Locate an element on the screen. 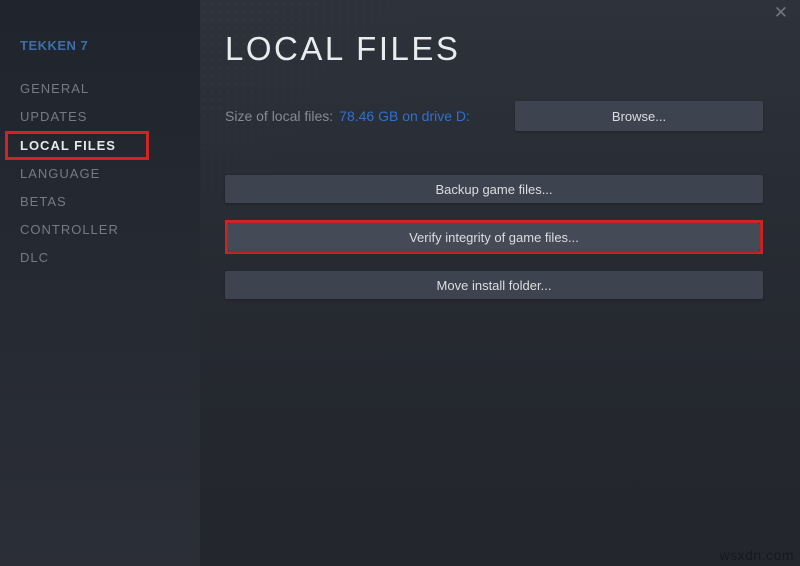 The height and width of the screenshot is (566, 800). game-title: TEKKEN 7 is located at coordinates (54, 45).